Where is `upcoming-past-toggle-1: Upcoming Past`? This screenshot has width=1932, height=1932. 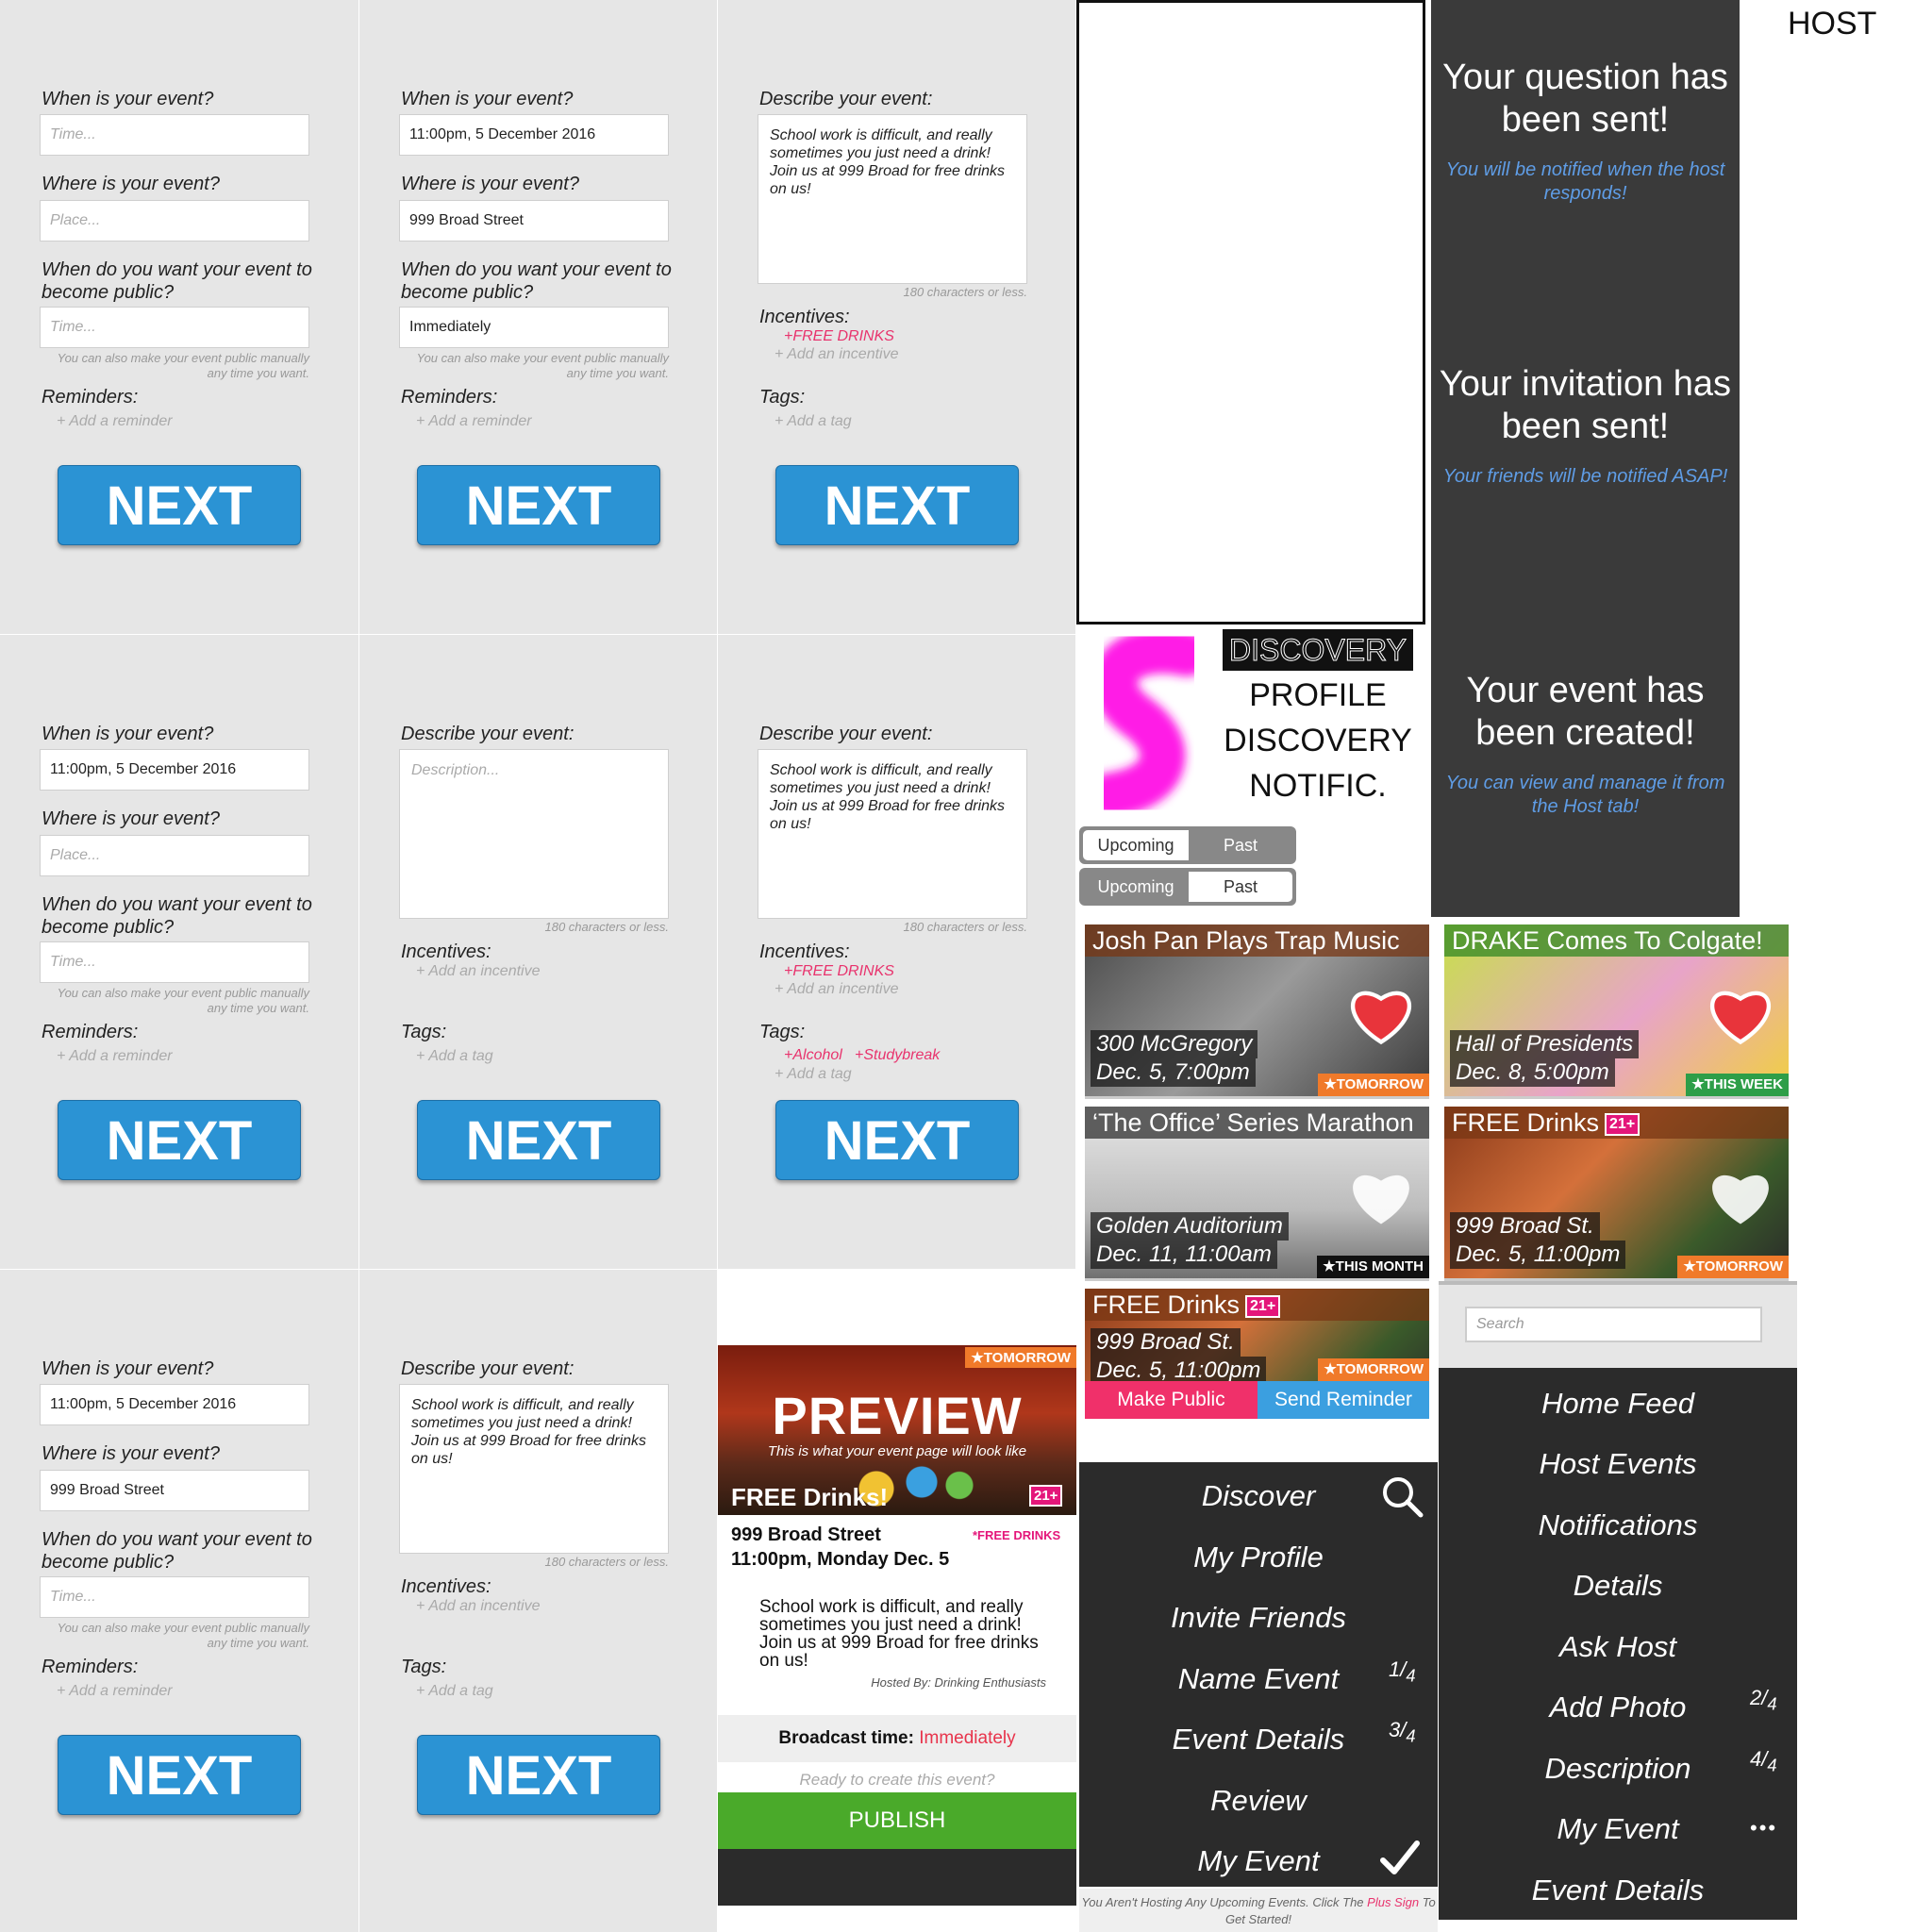 upcoming-past-toggle-1: Upcoming Past is located at coordinates (1187, 845).